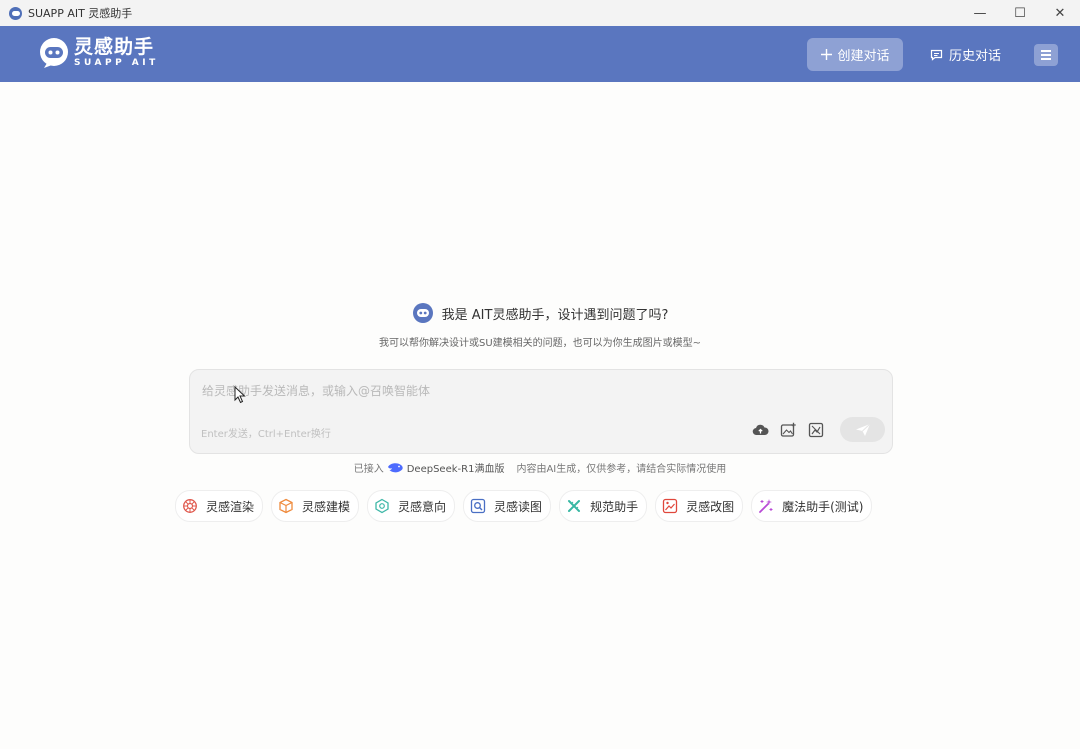 The height and width of the screenshot is (749, 1080). I want to click on logo-title: 灵感助手, so click(114, 47).